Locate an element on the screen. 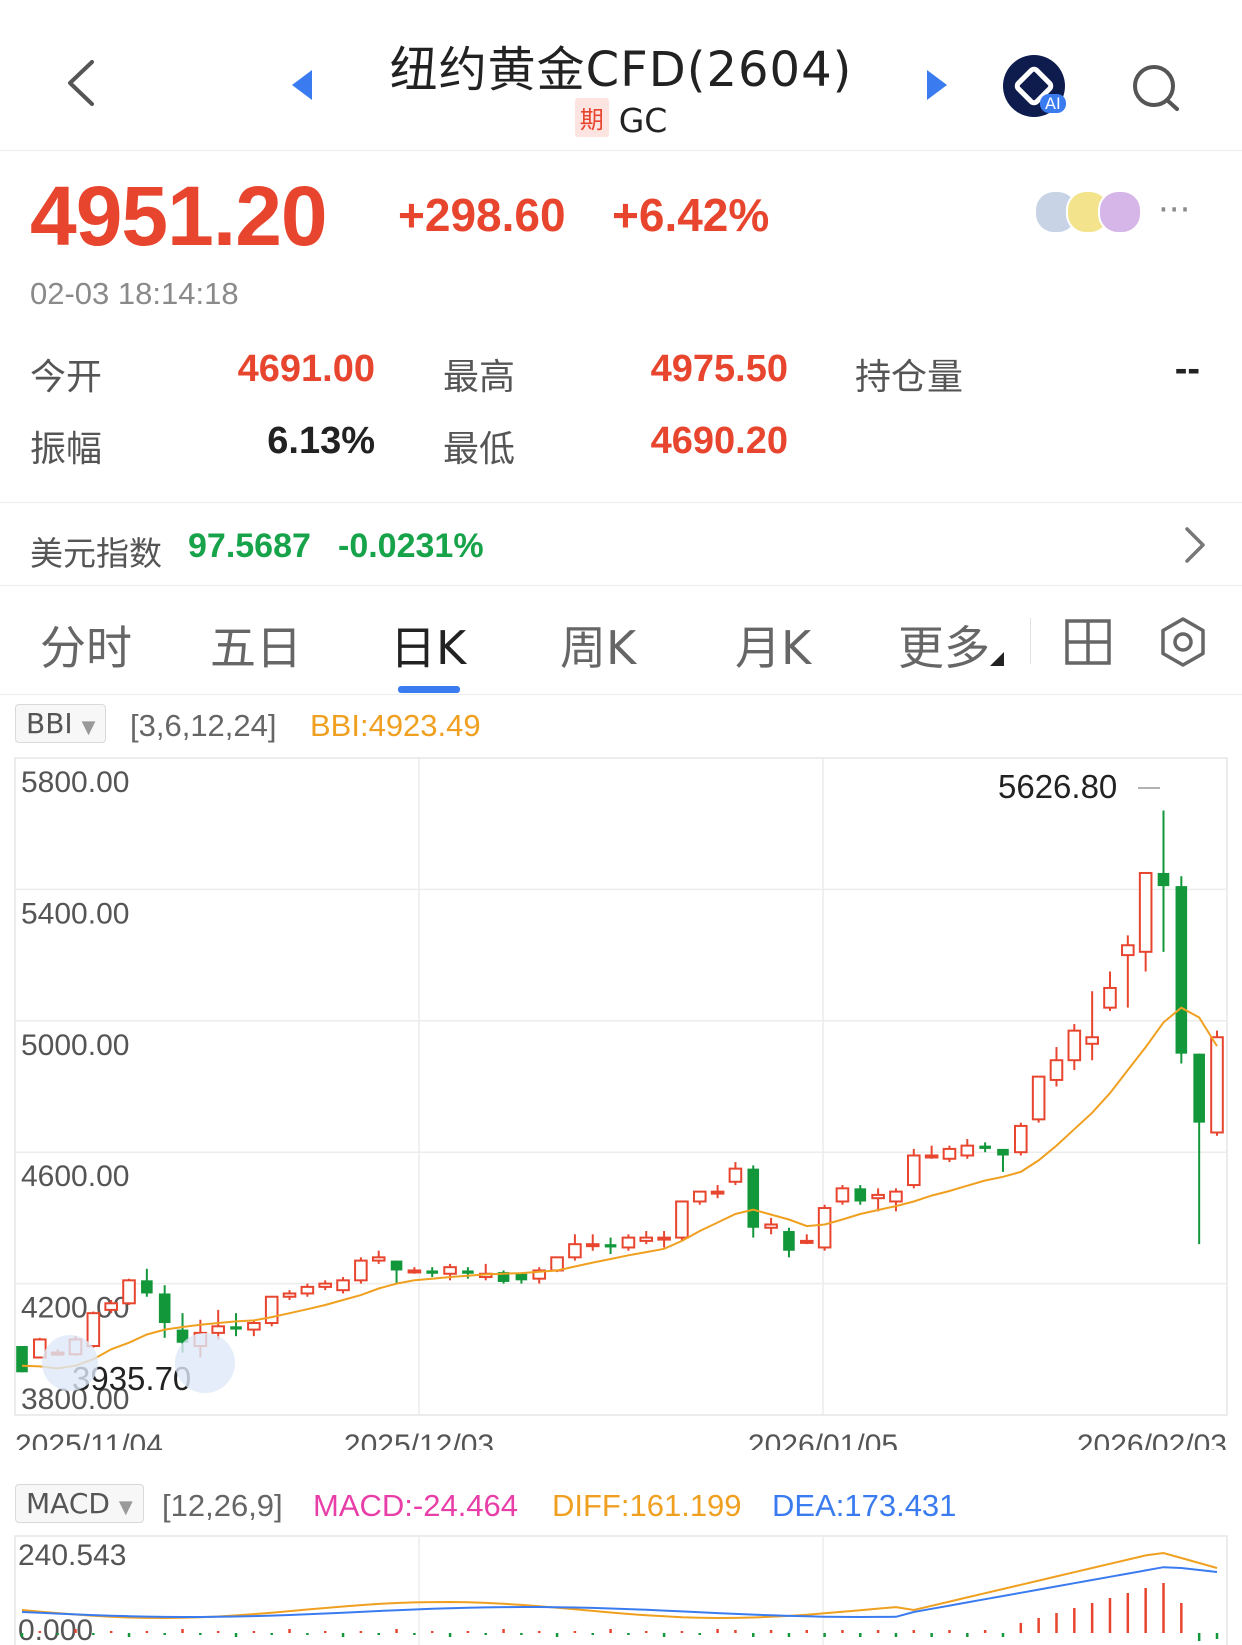 The image size is (1242, 1645). search-icon is located at coordinates (1156, 88).